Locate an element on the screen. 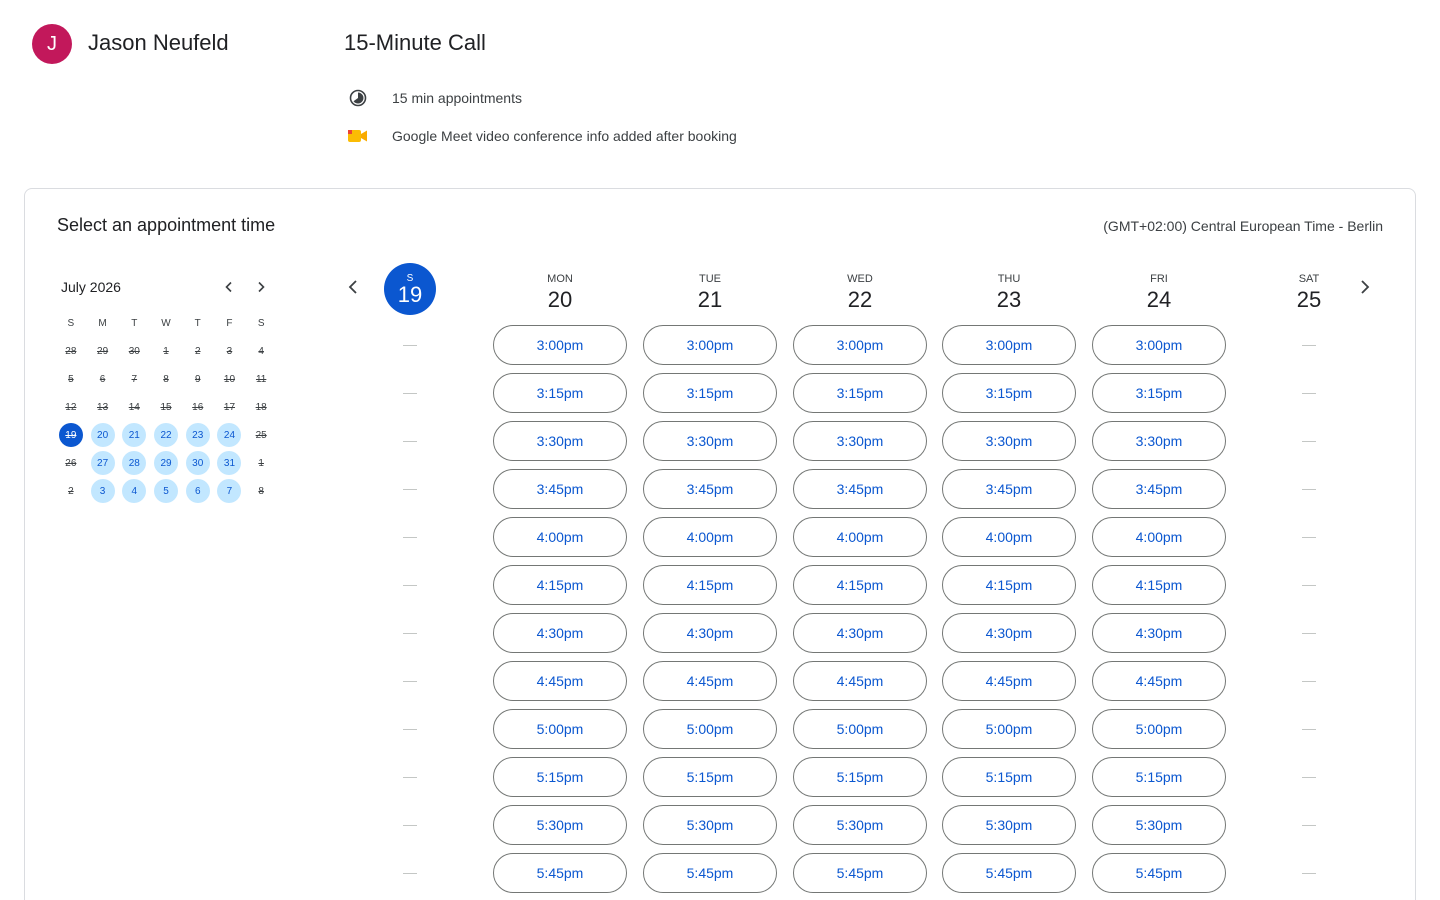  day-number: 10 is located at coordinates (229, 379).